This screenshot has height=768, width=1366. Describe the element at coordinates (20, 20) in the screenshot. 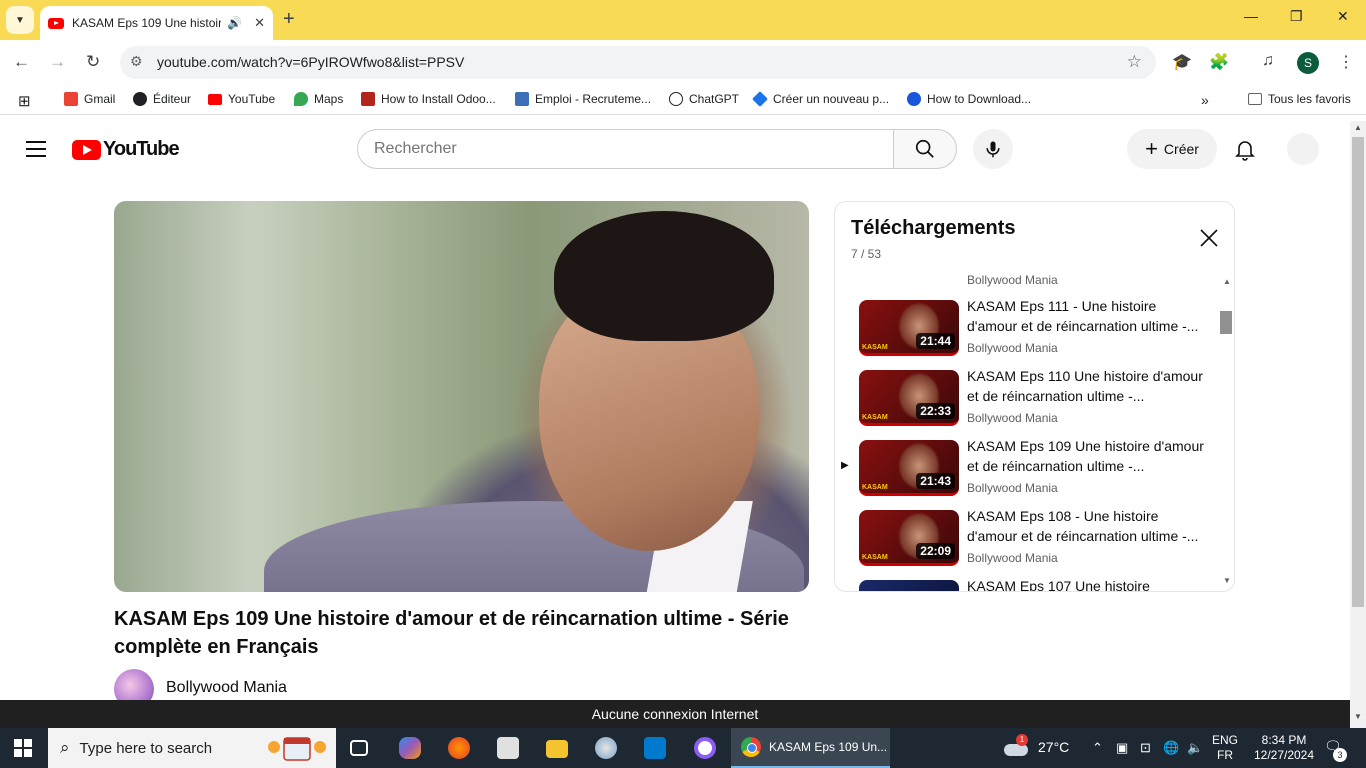

I see `tab-search-button: ▼` at that location.